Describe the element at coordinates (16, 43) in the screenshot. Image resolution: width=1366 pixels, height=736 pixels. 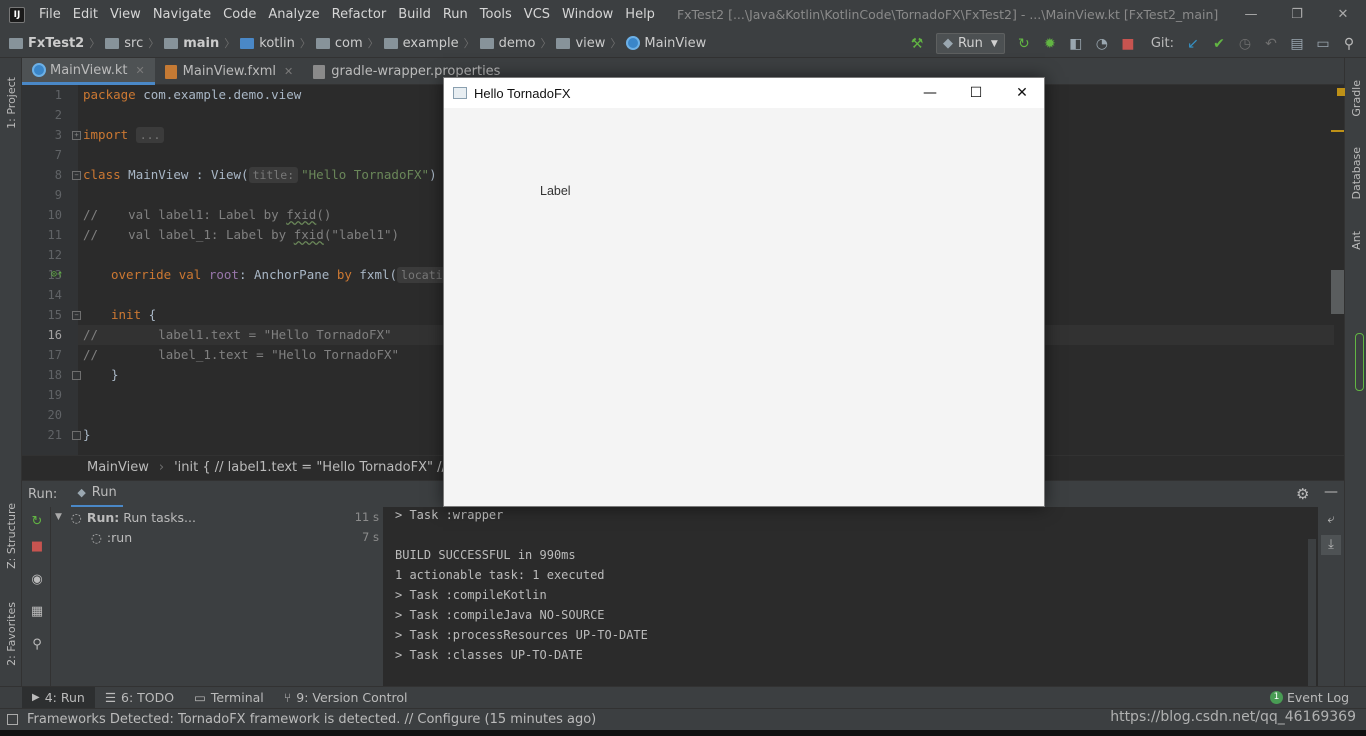
I see `folder-icon` at that location.